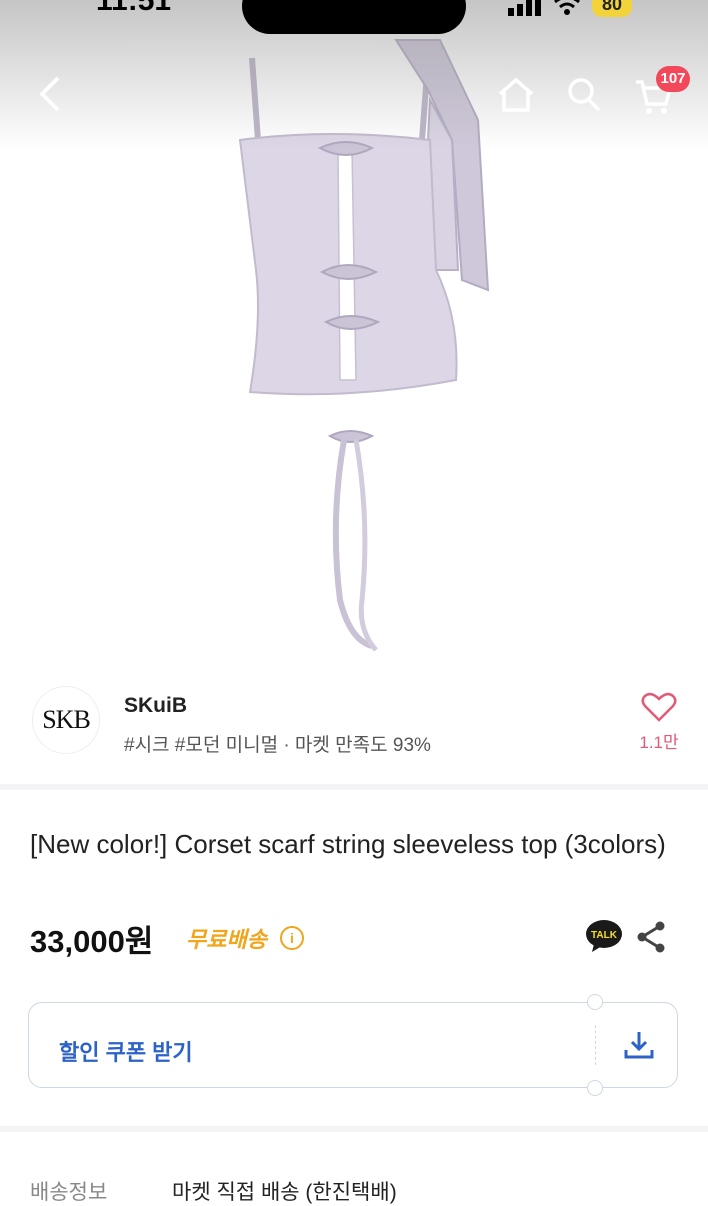 The image size is (708, 1206). What do you see at coordinates (134, 8) in the screenshot?
I see `status-time: 11:51` at bounding box center [134, 8].